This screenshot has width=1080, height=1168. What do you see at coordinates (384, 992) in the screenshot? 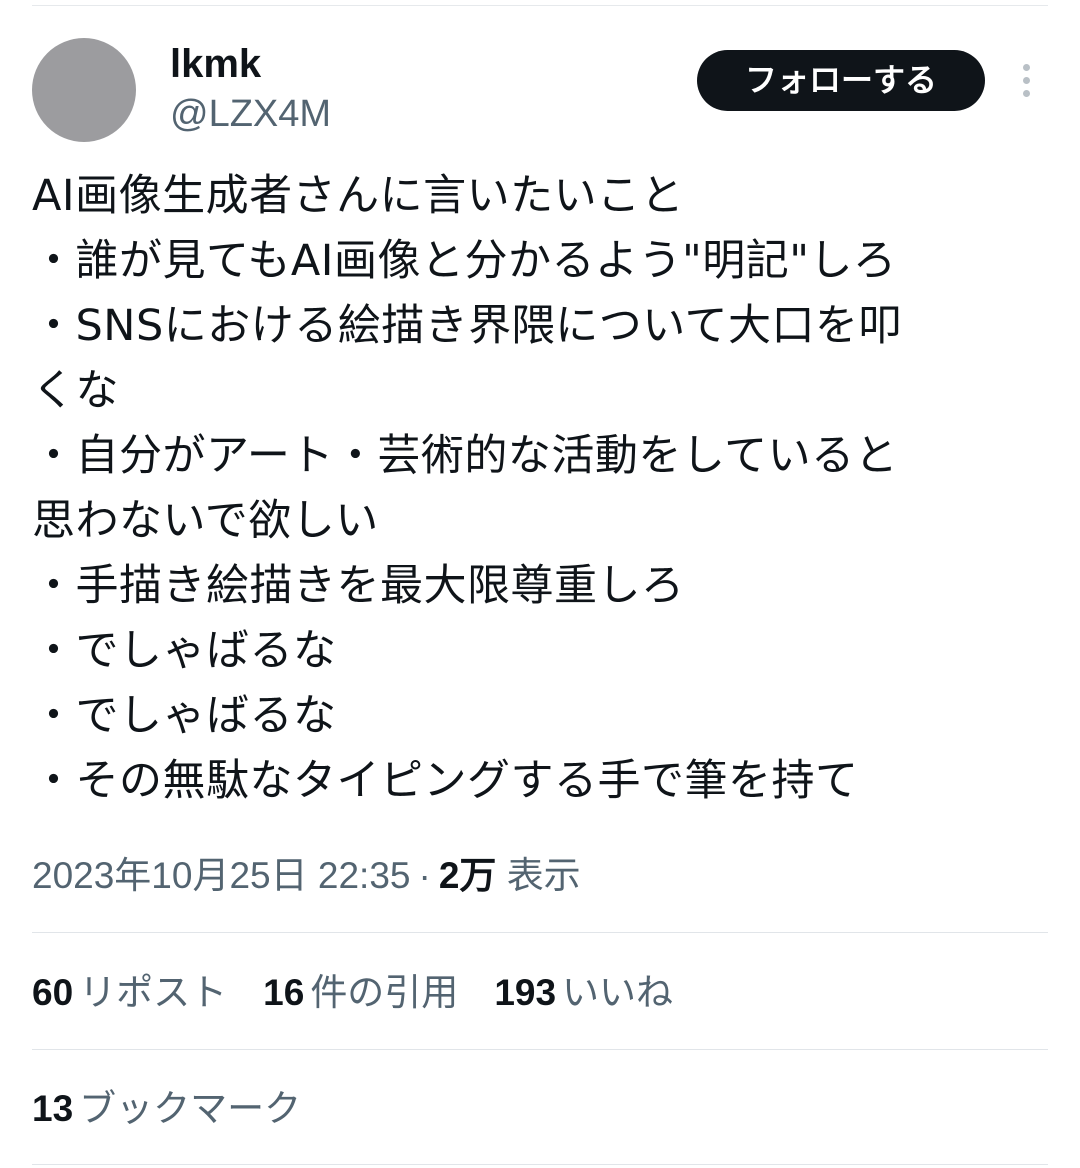
I see `quotes-label: 件の引用` at bounding box center [384, 992].